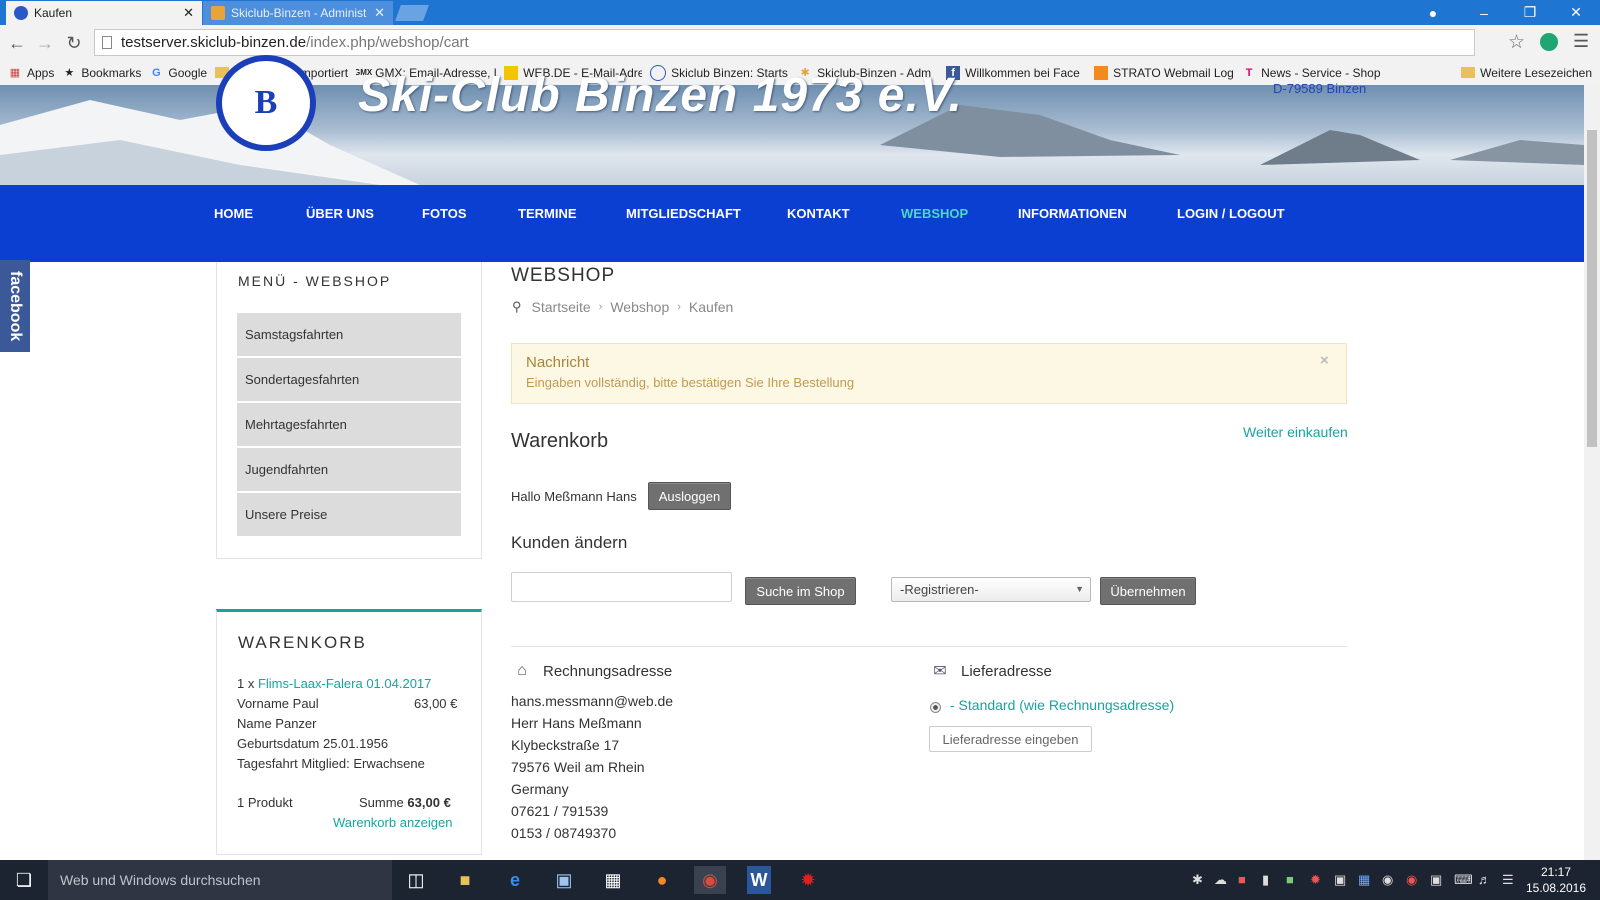  What do you see at coordinates (1484, 12) in the screenshot?
I see `minimize-button: –` at bounding box center [1484, 12].